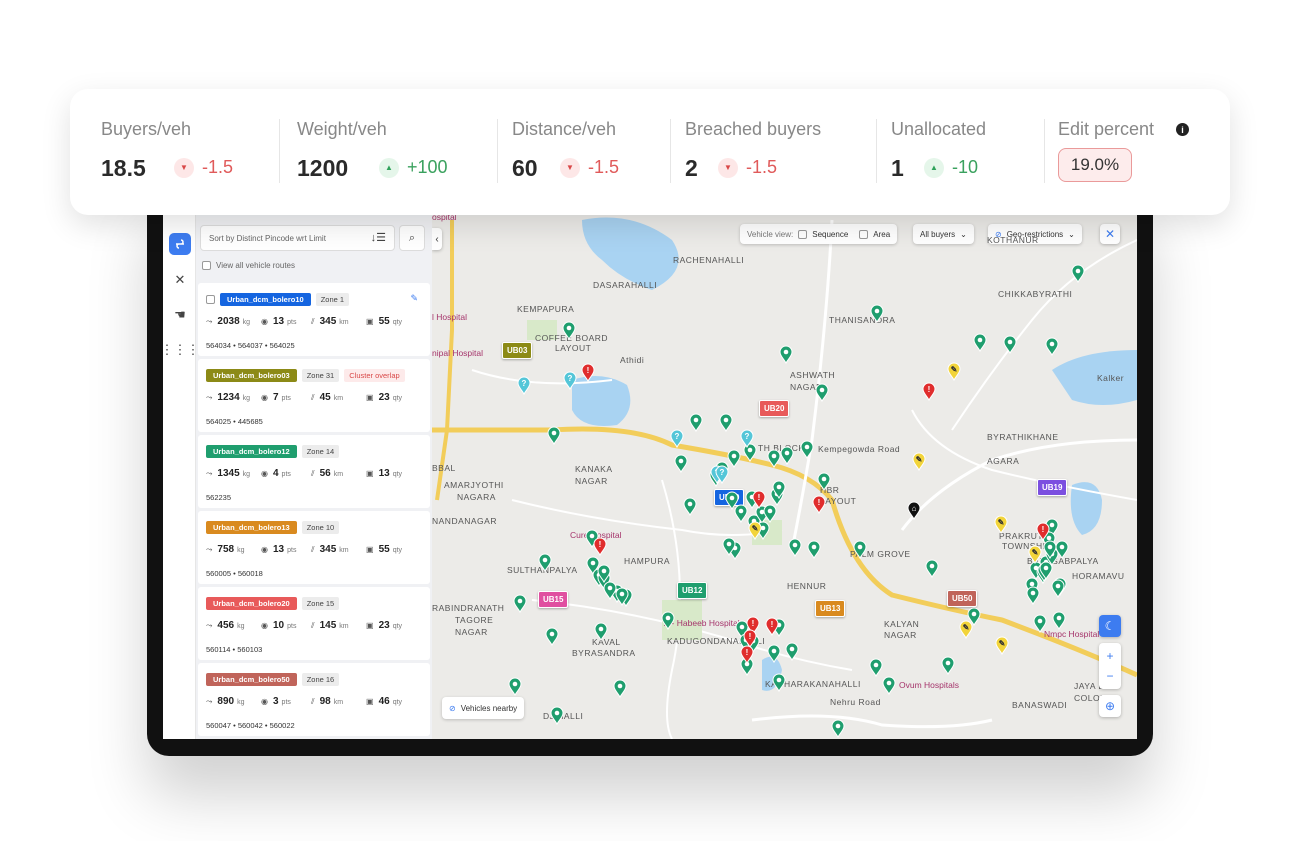  Describe the element at coordinates (265, 299) in the screenshot. I see `route-name-tag: Urban_dcm_bolero10` at that location.